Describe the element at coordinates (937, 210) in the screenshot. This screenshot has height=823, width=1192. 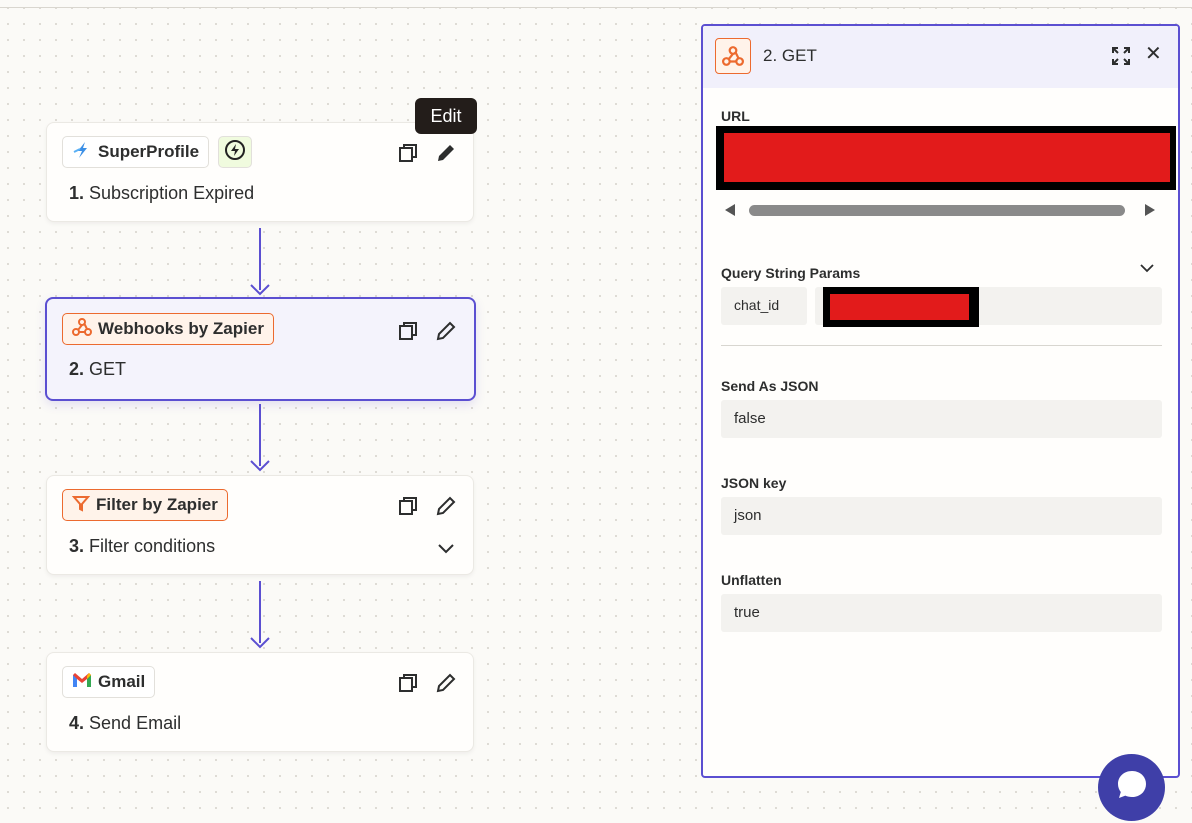
I see `scroll-thumb` at that location.